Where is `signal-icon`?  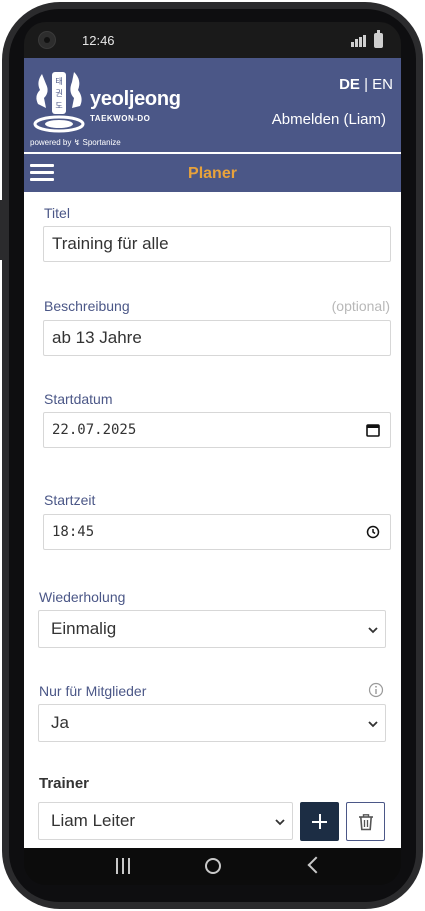 signal-icon is located at coordinates (359, 41).